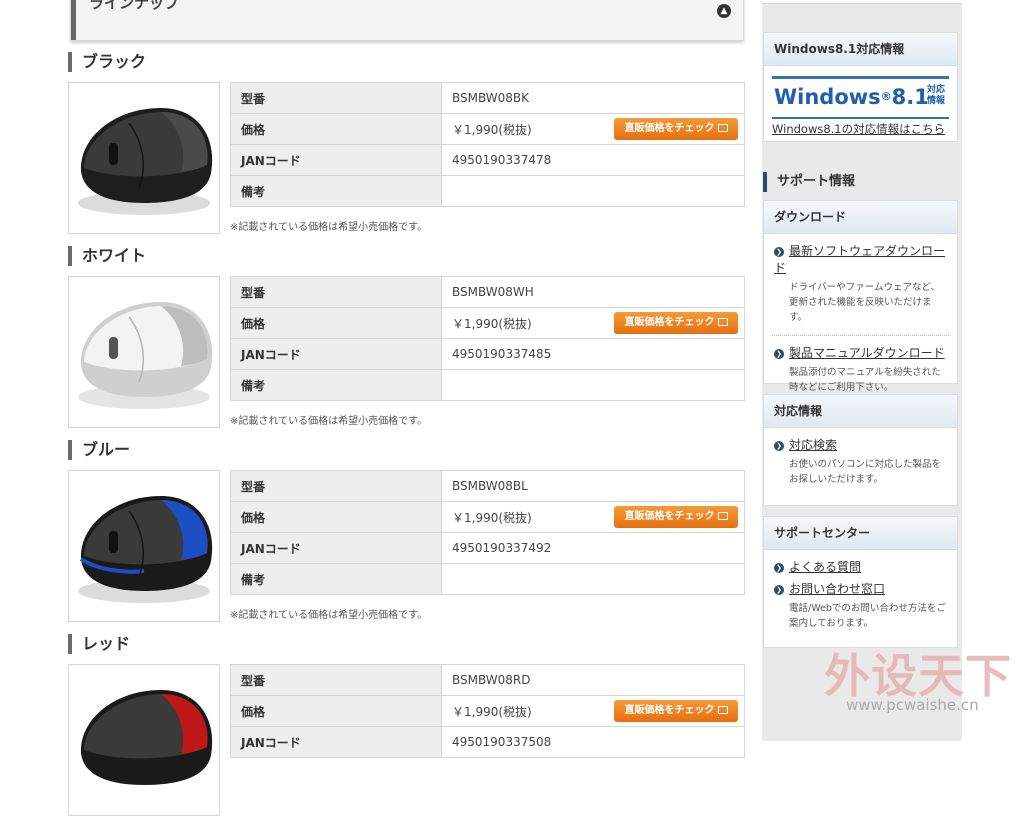  Describe the element at coordinates (593, 548) in the screenshot. I see `spec-jan-value: 4950190337492` at that location.